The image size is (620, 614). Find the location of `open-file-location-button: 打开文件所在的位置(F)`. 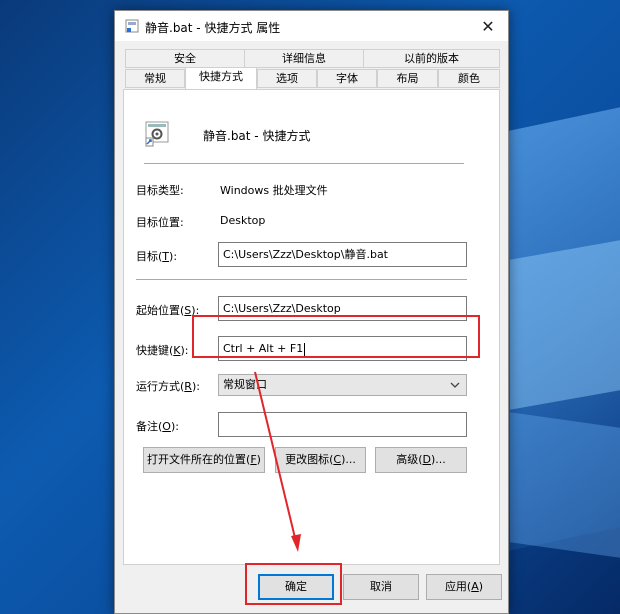

open-file-location-button: 打开文件所在的位置(F) is located at coordinates (204, 460).